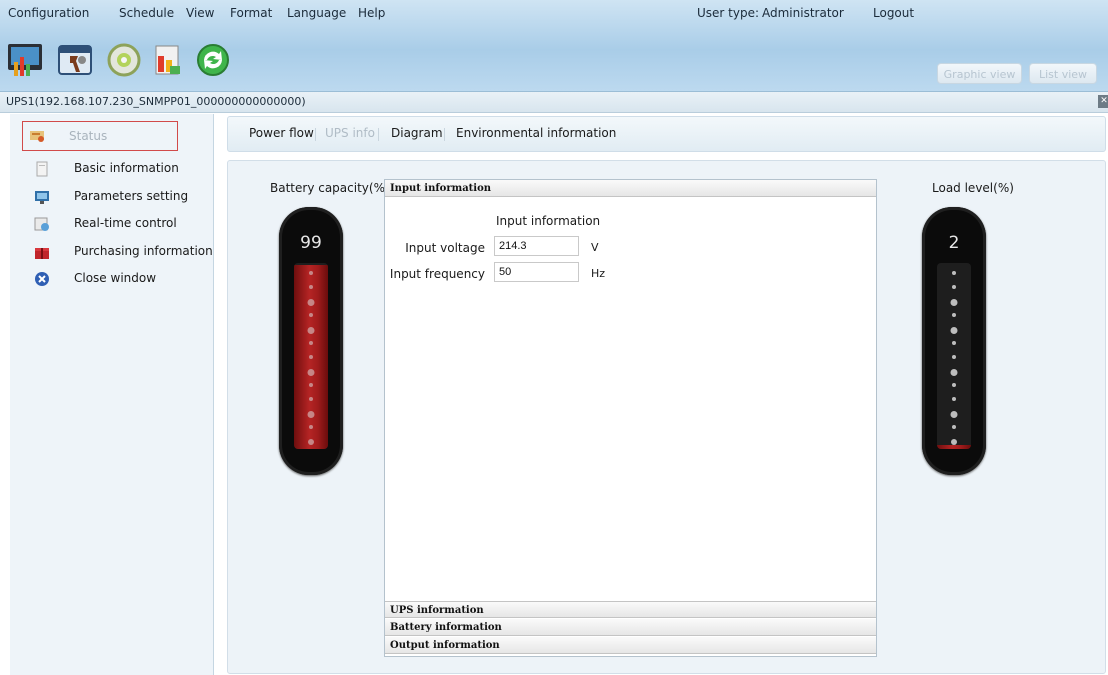  Describe the element at coordinates (954, 447) in the screenshot. I see `load-fill` at that location.